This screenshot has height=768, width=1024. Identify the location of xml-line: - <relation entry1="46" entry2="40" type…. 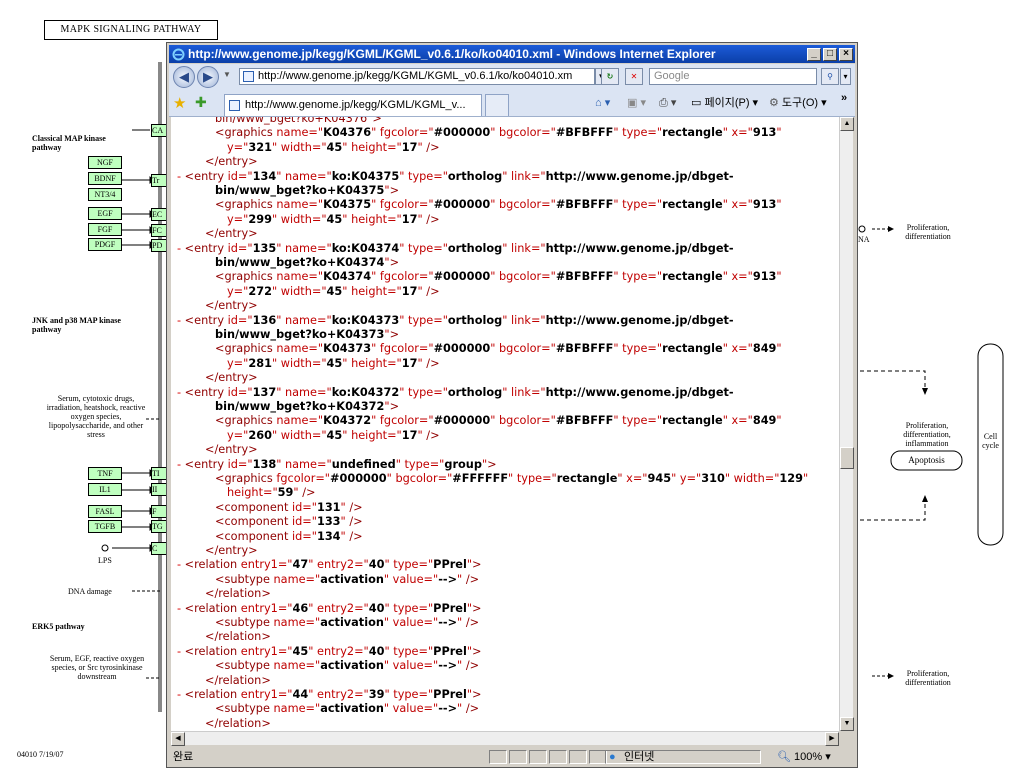
(329, 609).